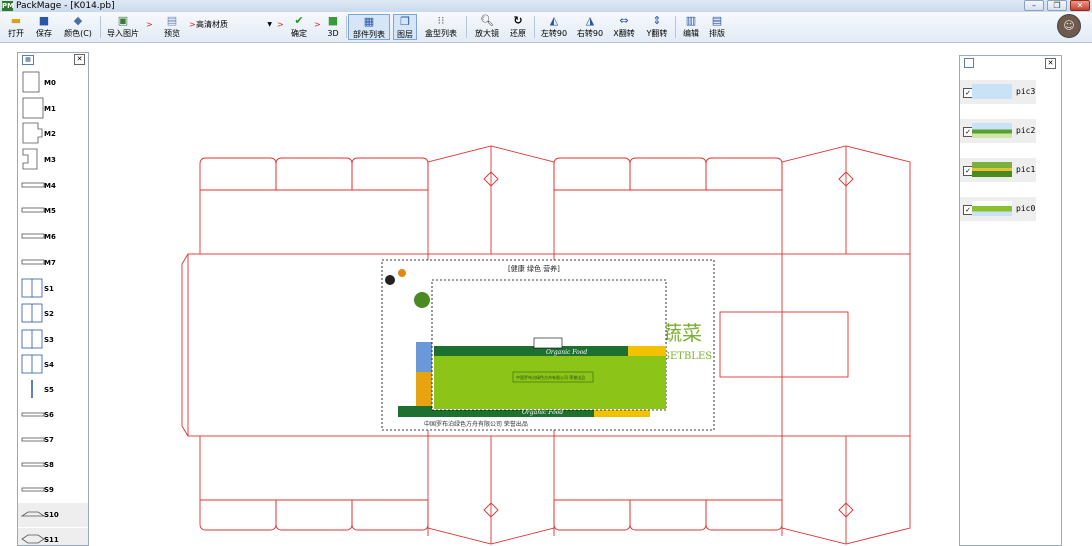  What do you see at coordinates (405, 27) in the screenshot?
I see `layers-button: ❐ 图层` at bounding box center [405, 27].